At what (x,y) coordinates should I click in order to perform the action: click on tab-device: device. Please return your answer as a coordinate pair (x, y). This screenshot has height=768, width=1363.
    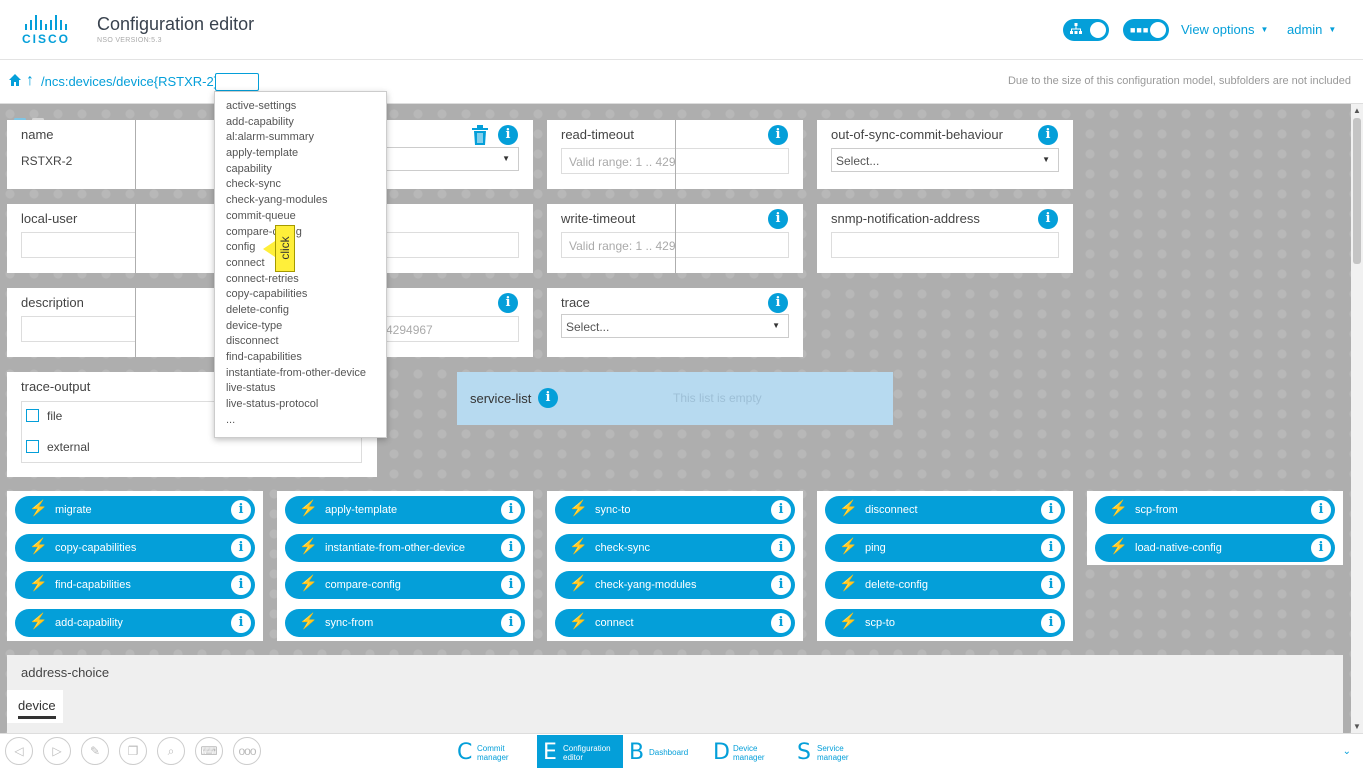
    Looking at the image, I should click on (35, 706).